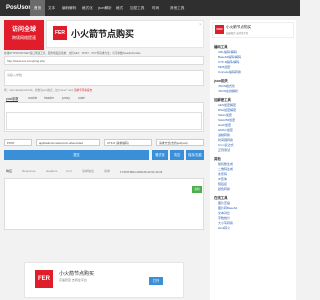 This screenshot has height=300, width=320. What do you see at coordinates (227, 208) in the screenshot?
I see `sidebar-link: 图片转Base64` at bounding box center [227, 208].